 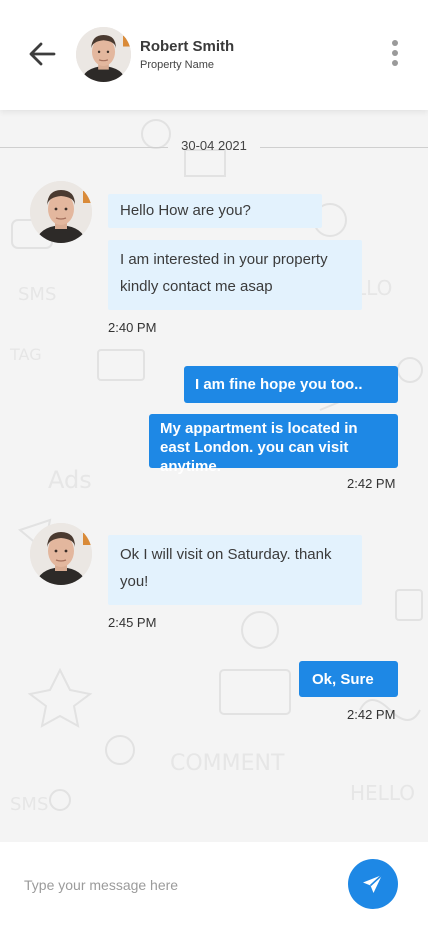 What do you see at coordinates (344, 147) in the screenshot?
I see `divider-line-right` at bounding box center [344, 147].